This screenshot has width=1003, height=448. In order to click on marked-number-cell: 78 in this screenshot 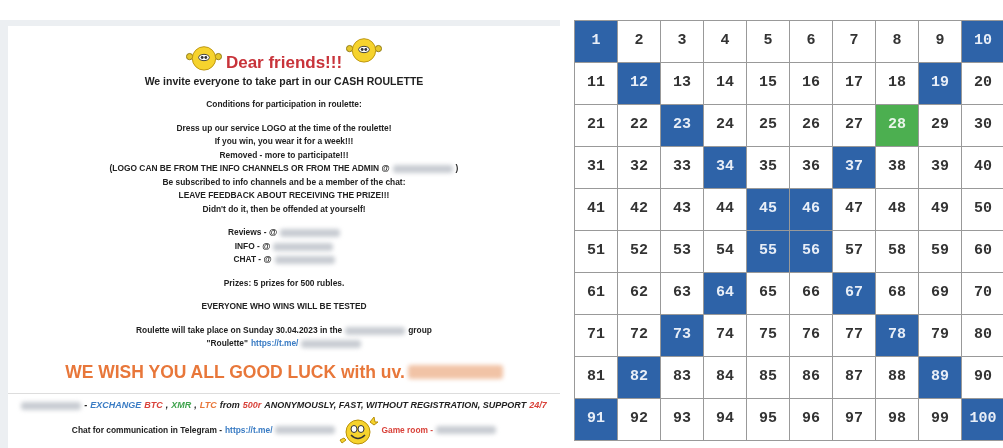, I will do `click(897, 335)`.